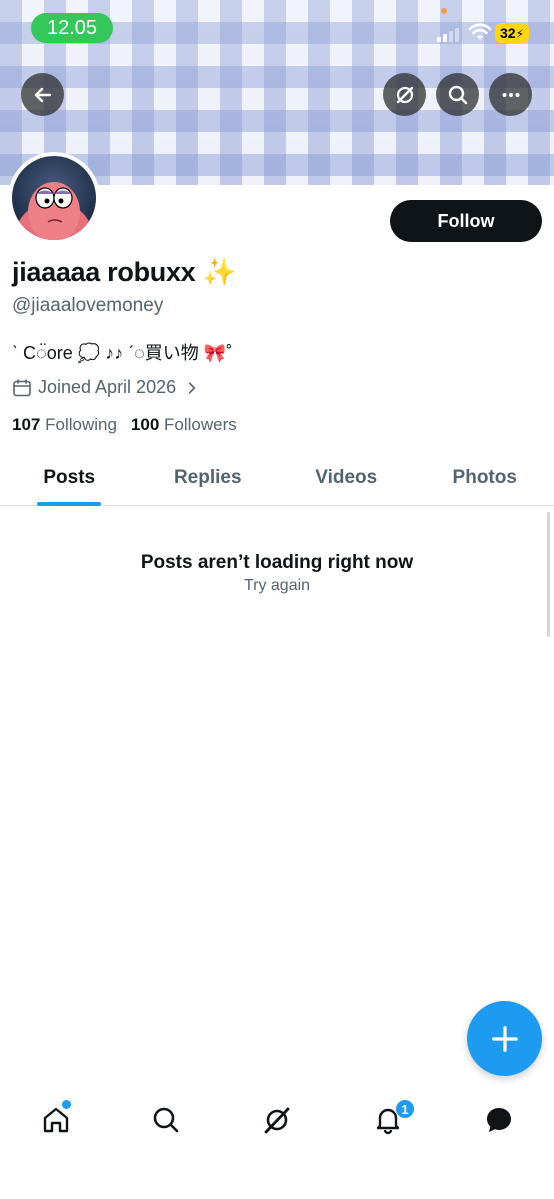  Describe the element at coordinates (448, 34) in the screenshot. I see `signal-icon` at that location.